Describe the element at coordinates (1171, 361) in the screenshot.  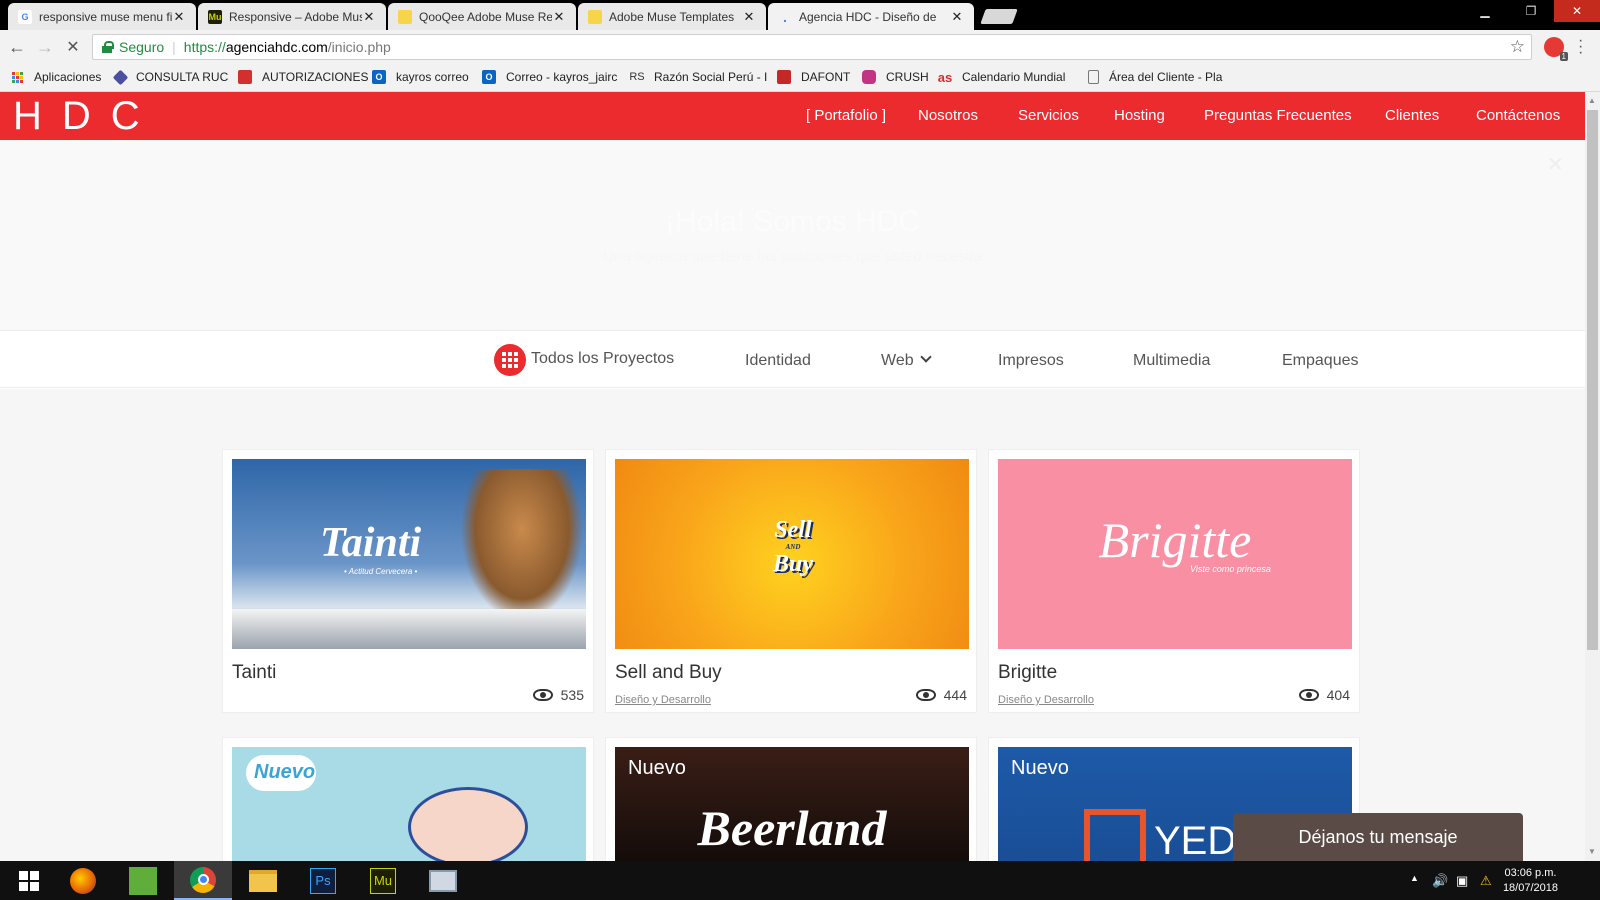
I see `filter-multimedia: Multimedia` at that location.